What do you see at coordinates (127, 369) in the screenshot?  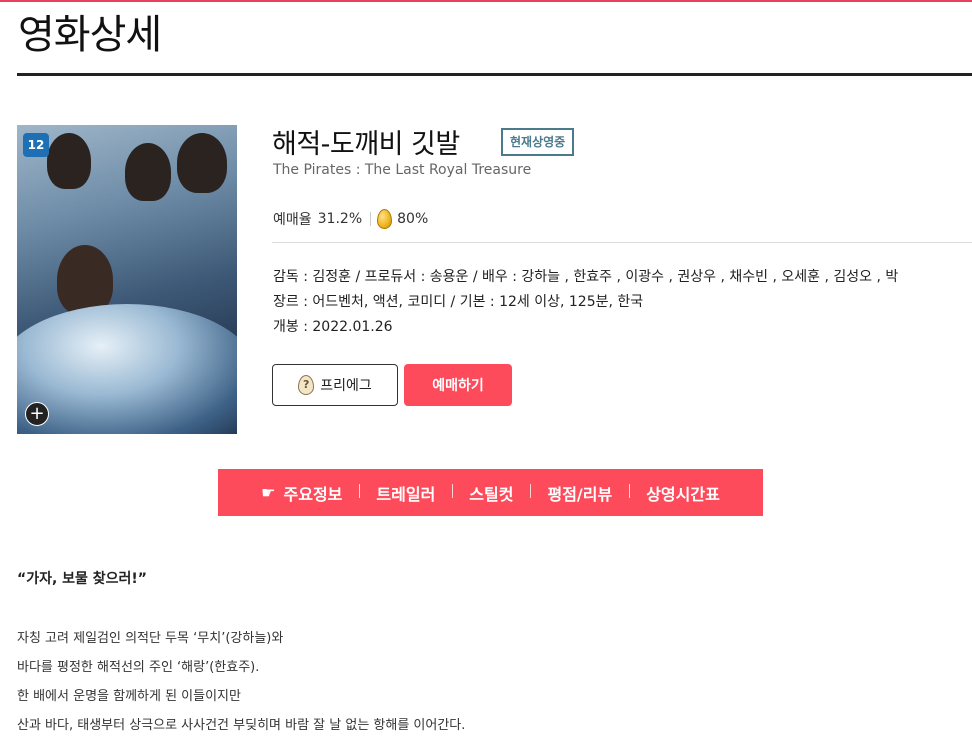 I see `poster-wave` at bounding box center [127, 369].